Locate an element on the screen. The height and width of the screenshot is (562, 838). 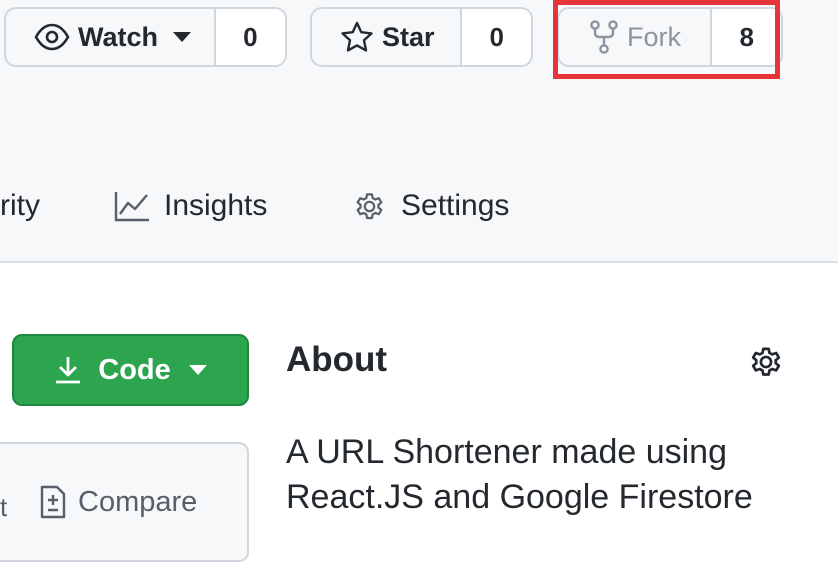
tab-settings-label: Settings is located at coordinates (455, 205).